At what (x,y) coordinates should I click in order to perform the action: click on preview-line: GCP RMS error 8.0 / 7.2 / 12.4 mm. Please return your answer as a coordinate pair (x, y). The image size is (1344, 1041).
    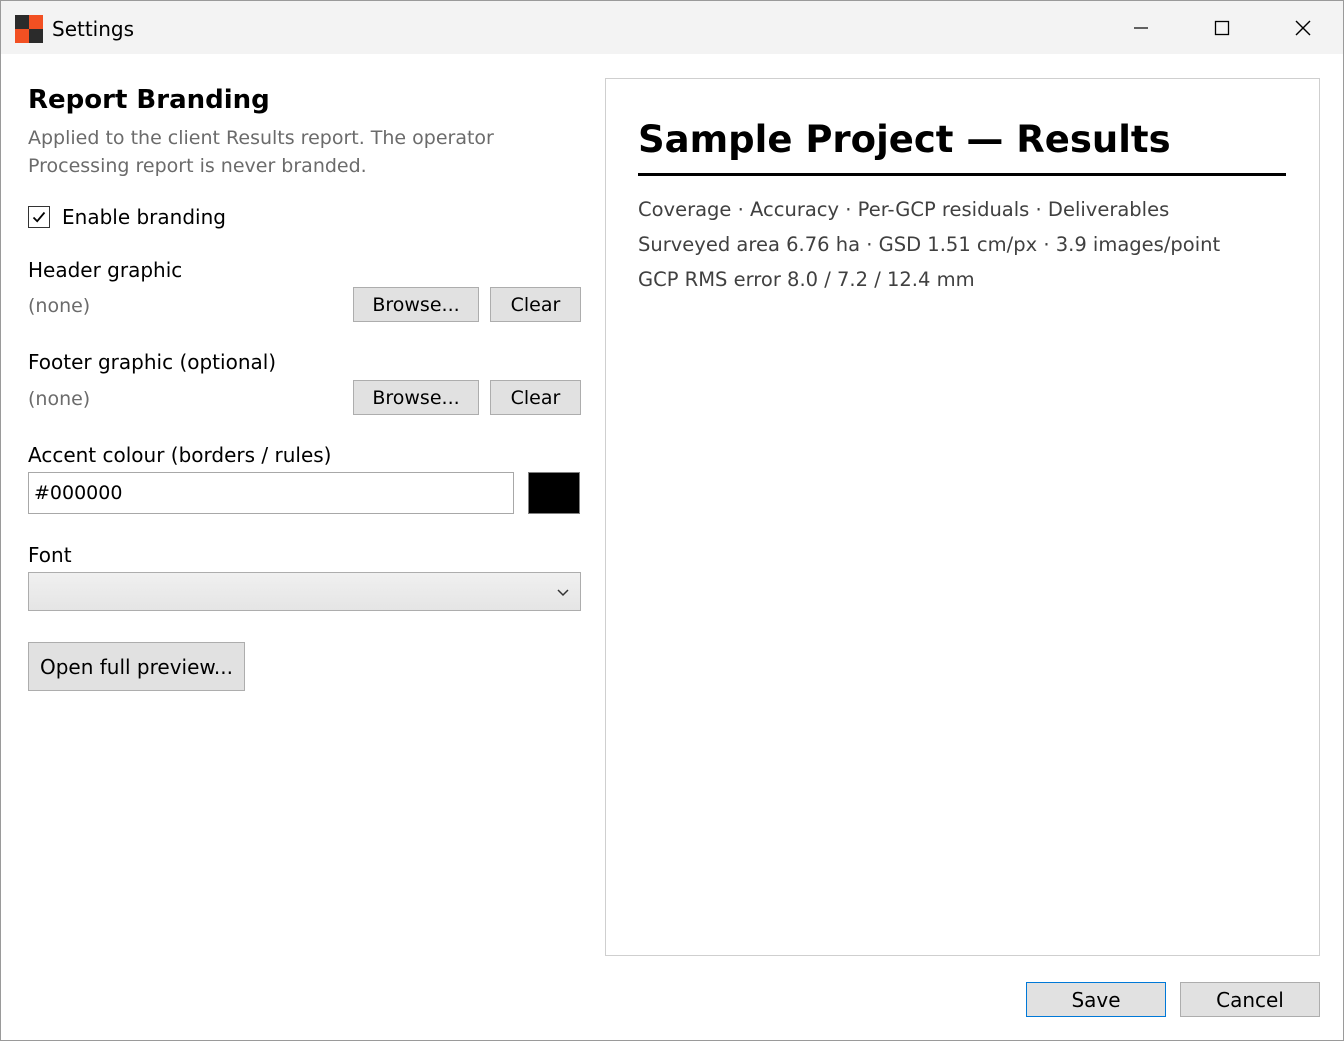
    Looking at the image, I should click on (806, 279).